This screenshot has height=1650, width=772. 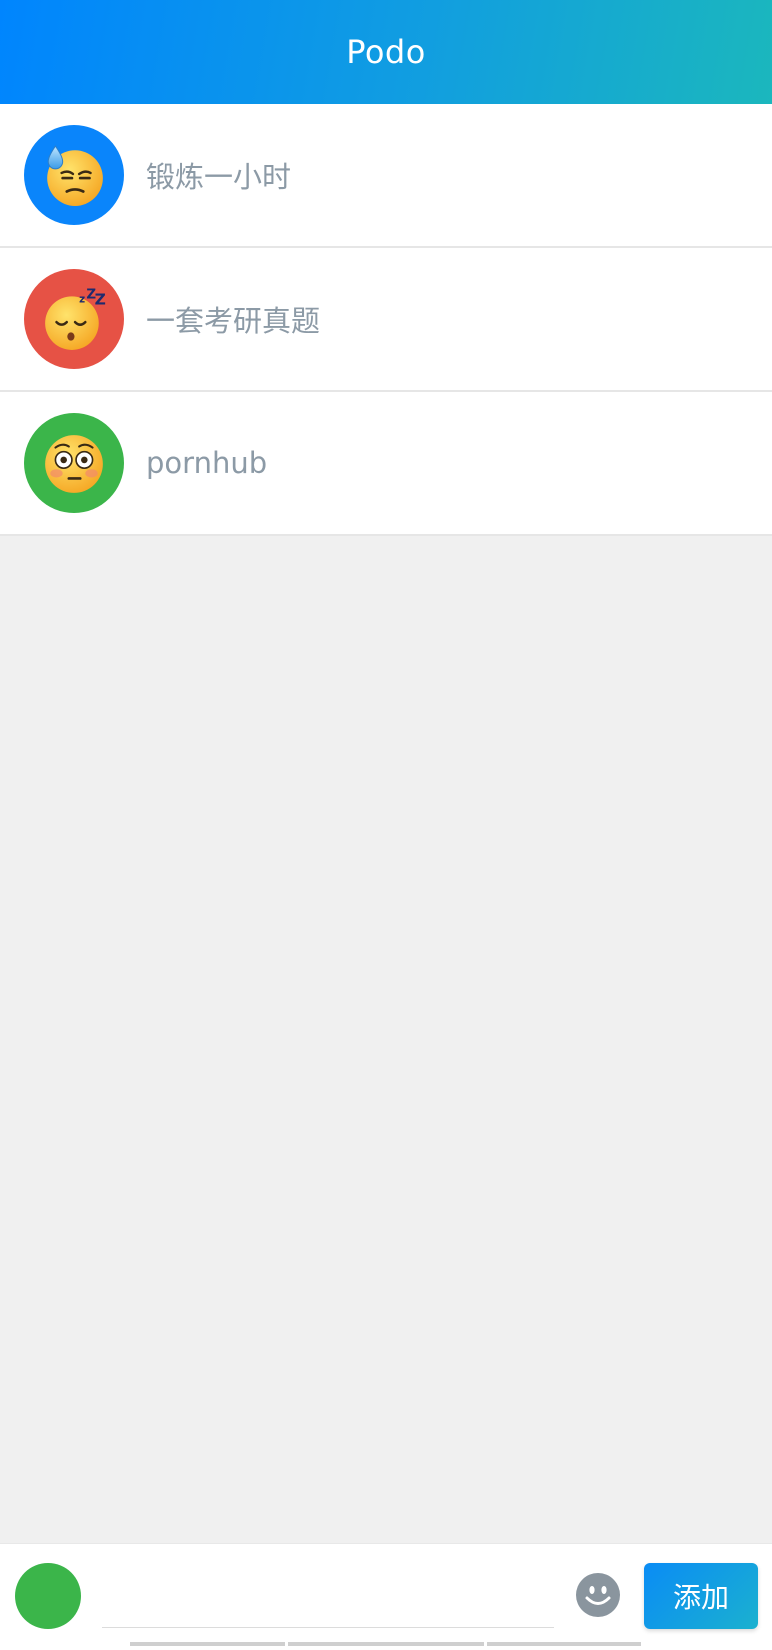 I want to click on downcast-sweat-face-icon, so click(x=75, y=175).